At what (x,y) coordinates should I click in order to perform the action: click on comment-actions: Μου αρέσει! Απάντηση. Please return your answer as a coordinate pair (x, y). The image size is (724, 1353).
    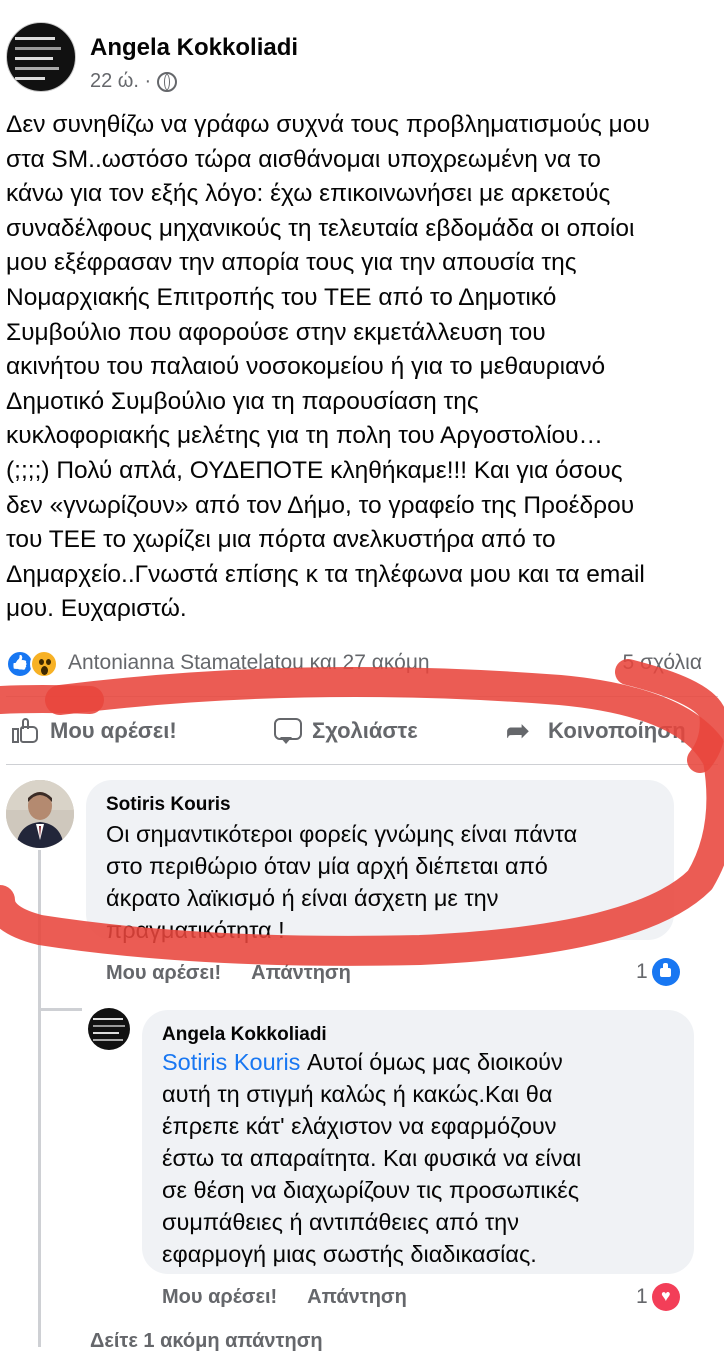
    Looking at the image, I should click on (228, 973).